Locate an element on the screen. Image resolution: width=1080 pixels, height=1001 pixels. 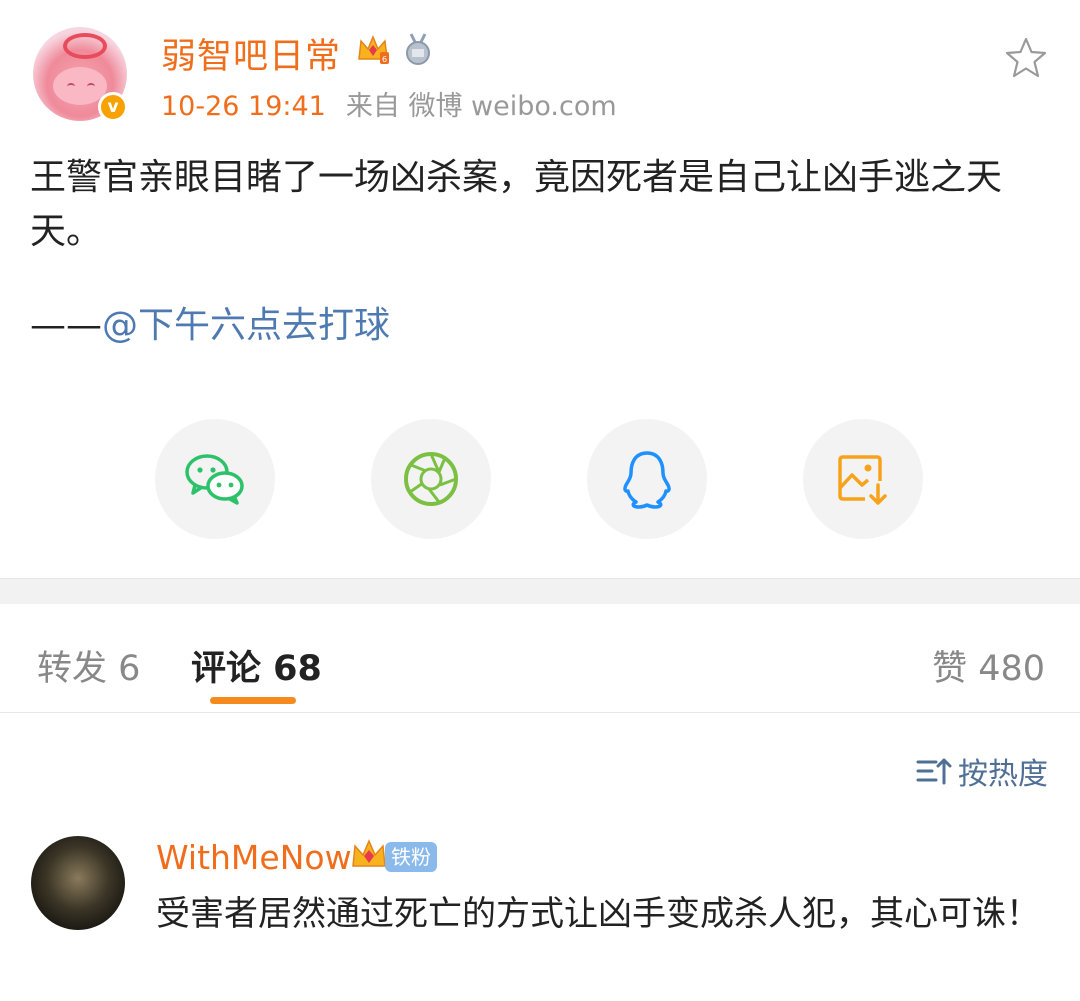
sort-icon is located at coordinates (934, 771).